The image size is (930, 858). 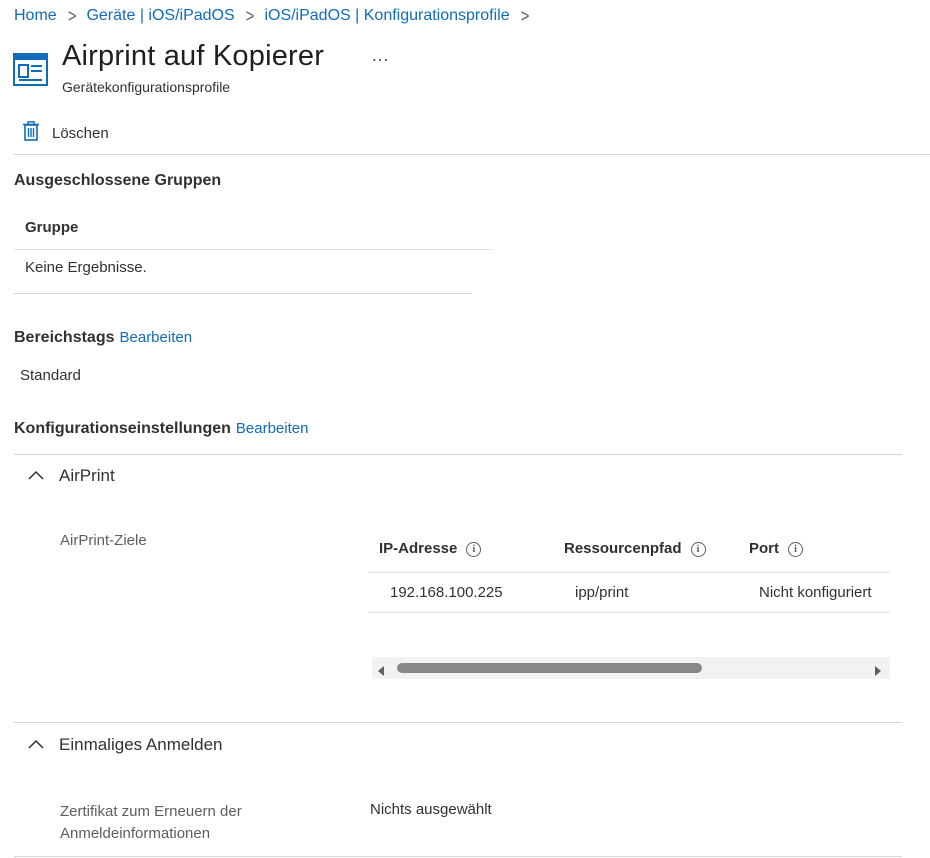 What do you see at coordinates (815, 592) in the screenshot?
I see `port-cell: Nicht konfiguriert` at bounding box center [815, 592].